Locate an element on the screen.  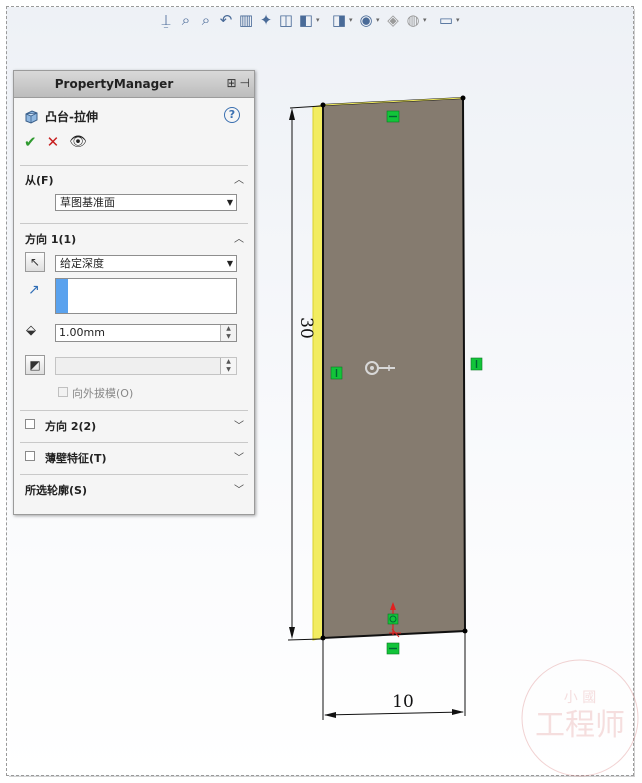
start-condition-value: 草图基准面 is located at coordinates (87, 202).